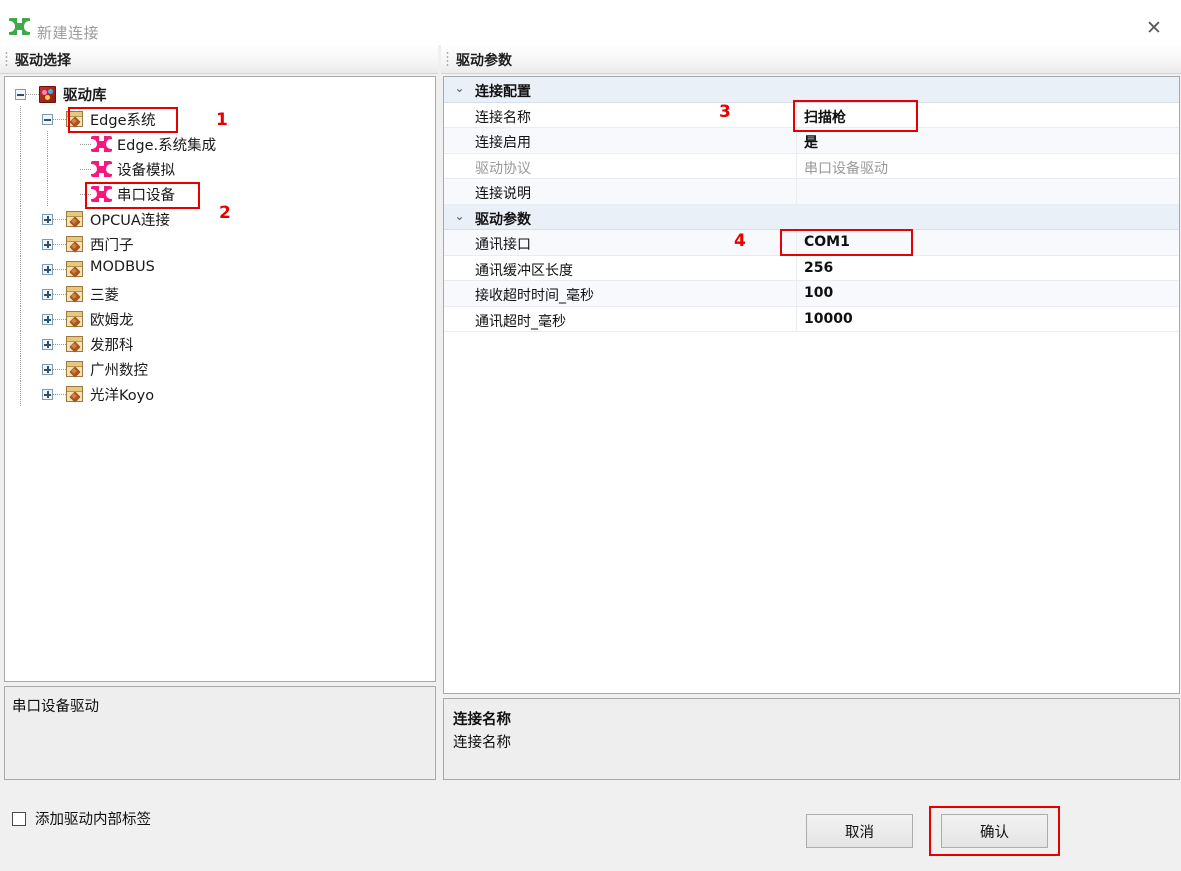 The height and width of the screenshot is (871, 1181). What do you see at coordinates (482, 743) in the screenshot?
I see `property-info-text: 连接名称` at bounding box center [482, 743].